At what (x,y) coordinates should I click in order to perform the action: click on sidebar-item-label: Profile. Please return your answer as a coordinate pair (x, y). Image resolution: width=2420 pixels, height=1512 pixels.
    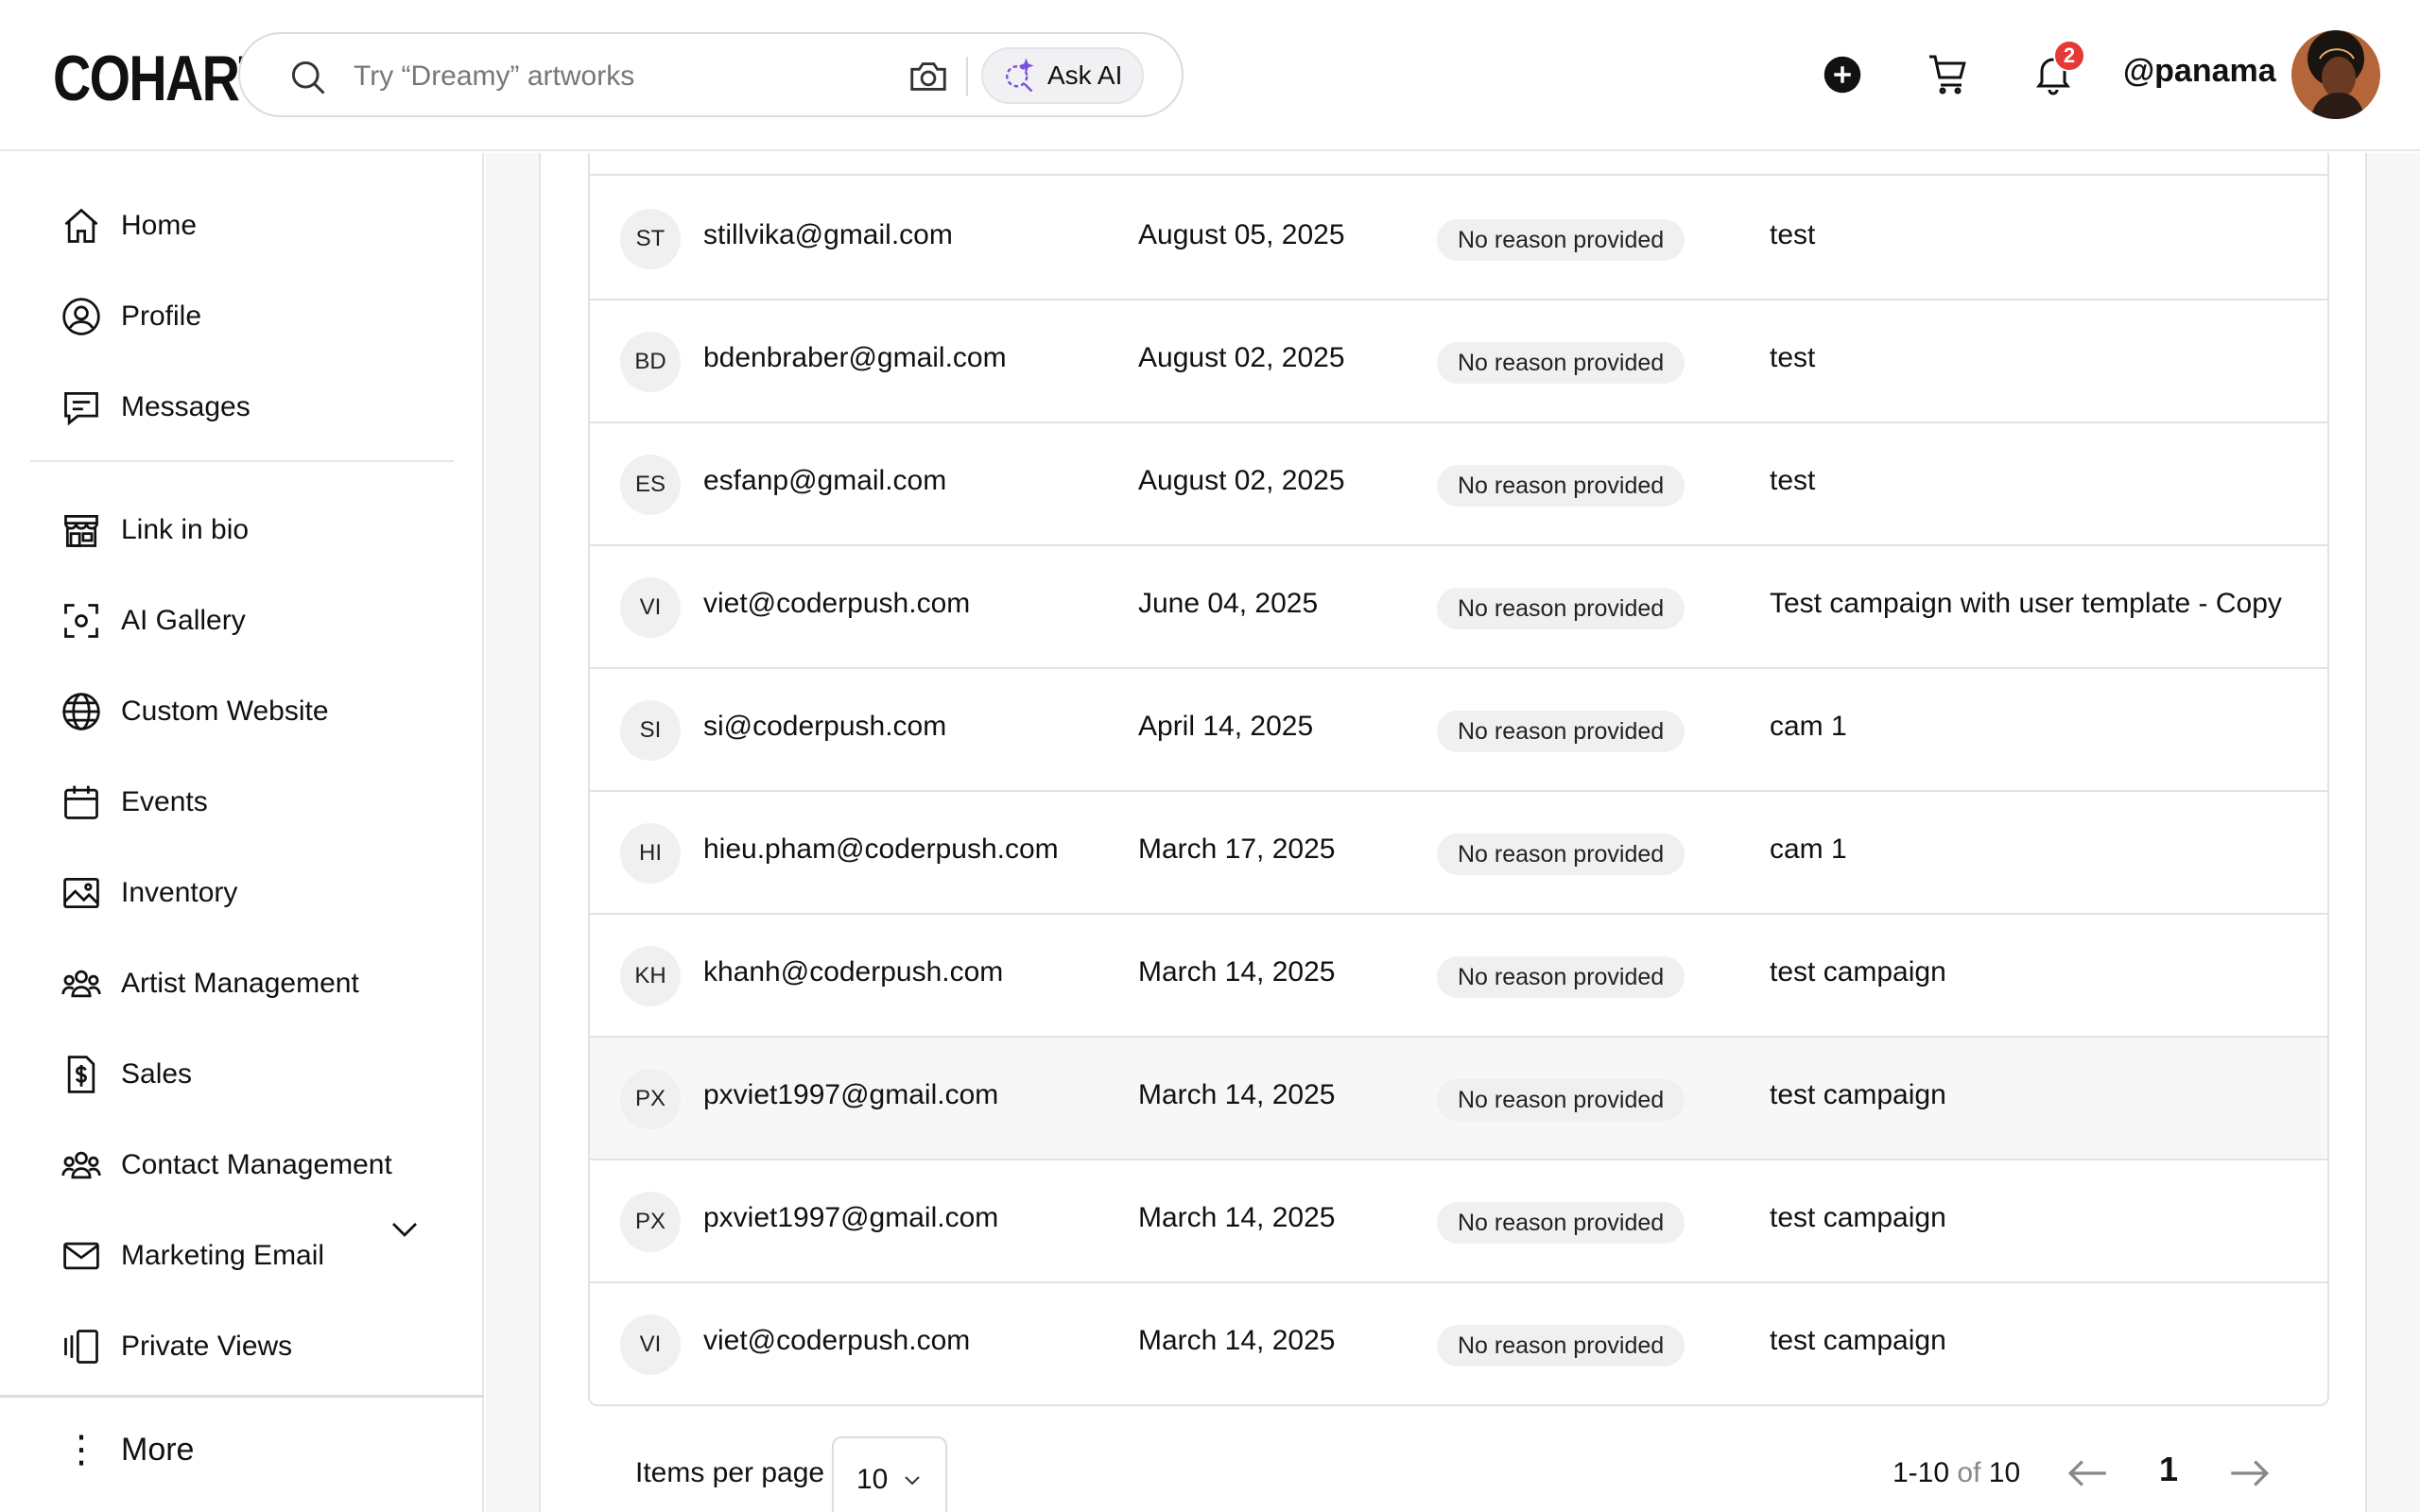
    Looking at the image, I should click on (161, 316).